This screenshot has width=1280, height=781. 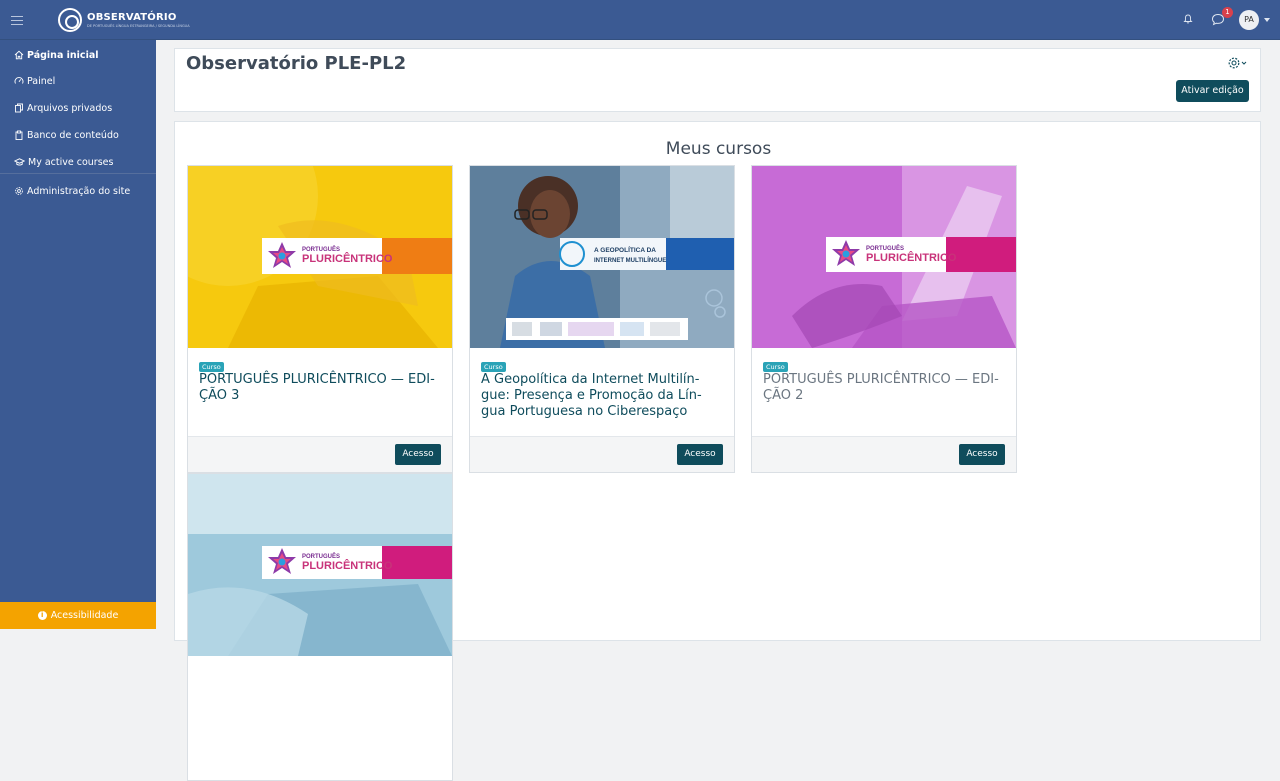 I want to click on message-count-badge: 1, so click(x=1227, y=12).